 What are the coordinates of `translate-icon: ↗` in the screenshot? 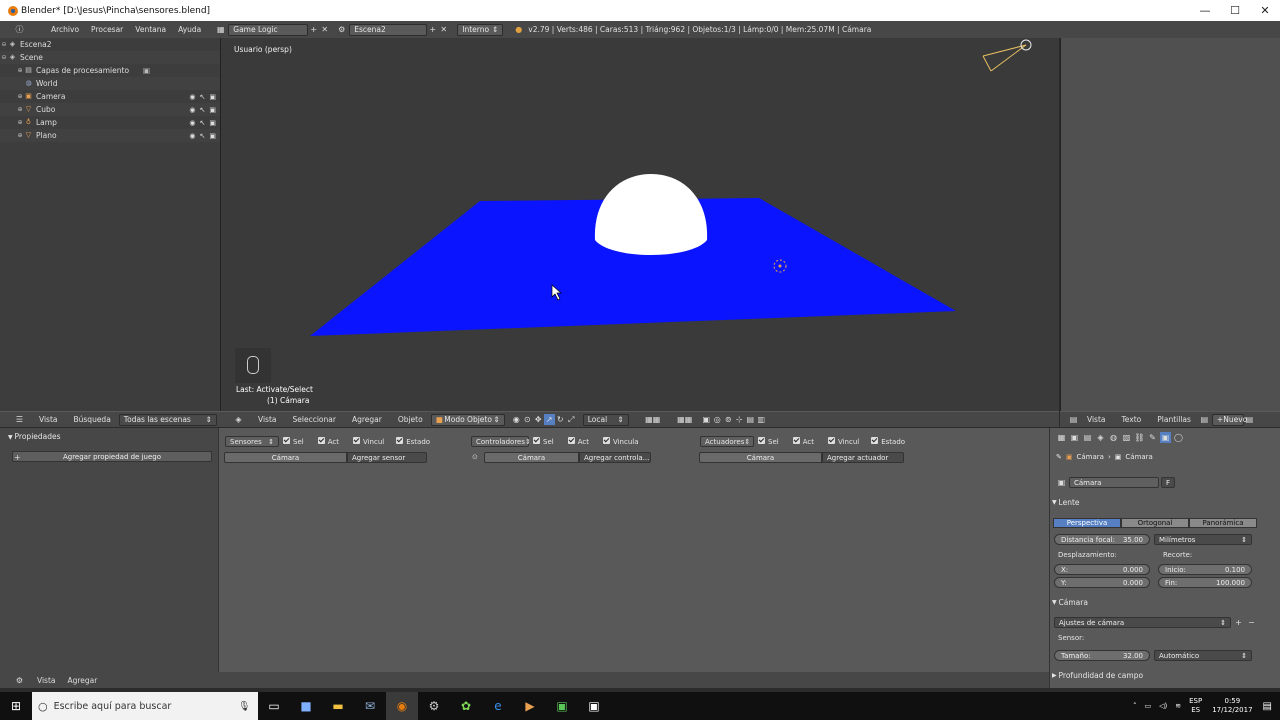 It's located at (549, 419).